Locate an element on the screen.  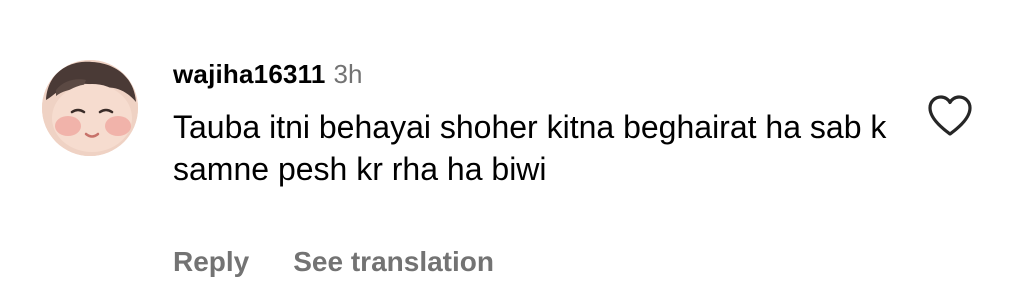
avatar is located at coordinates (90, 108).